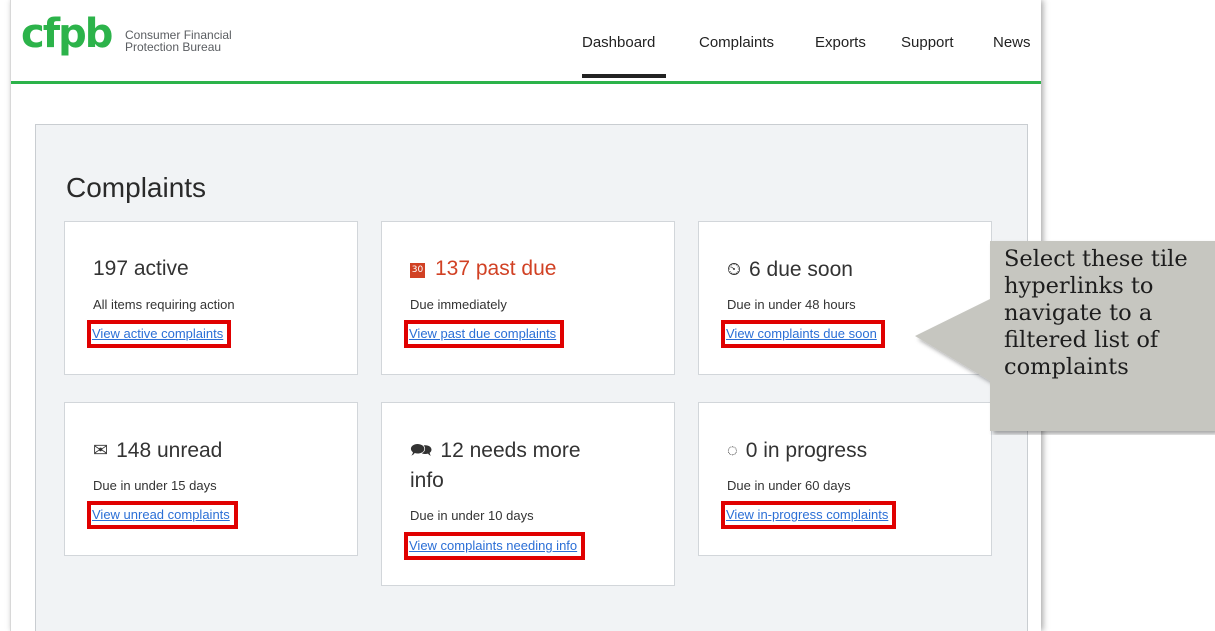 The height and width of the screenshot is (631, 1215). What do you see at coordinates (169, 450) in the screenshot?
I see `tile-unread-heading-text: 148 unread` at bounding box center [169, 450].